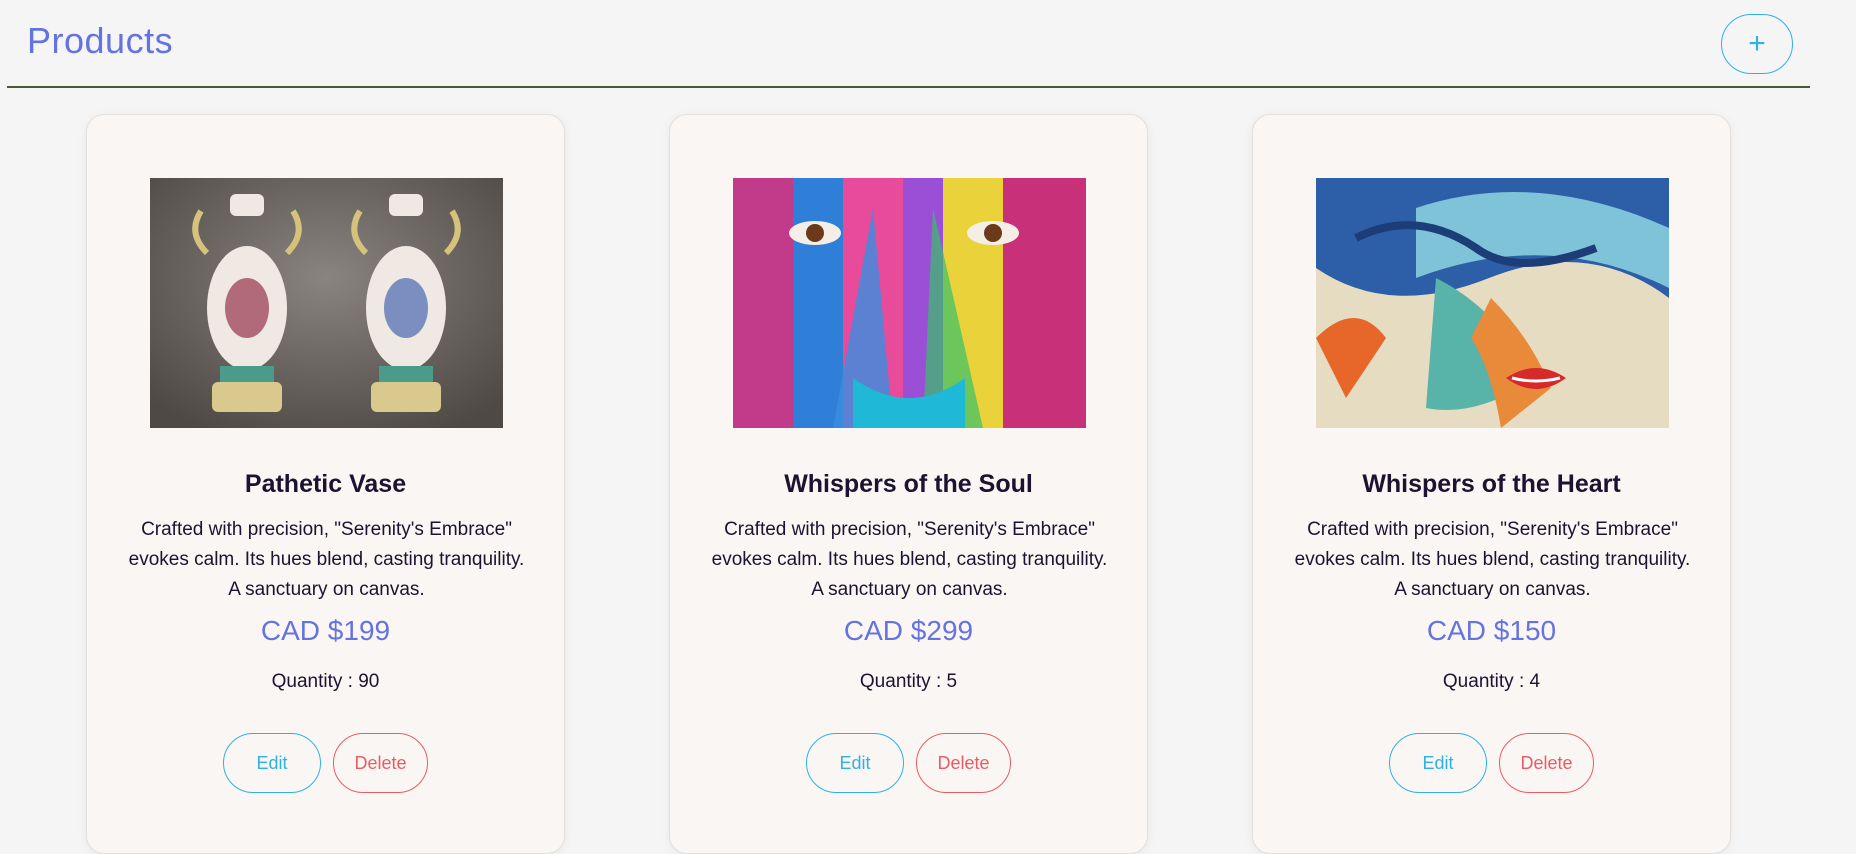 The height and width of the screenshot is (854, 1856). What do you see at coordinates (1491, 681) in the screenshot?
I see `product-quantity: Quantity : 4` at bounding box center [1491, 681].